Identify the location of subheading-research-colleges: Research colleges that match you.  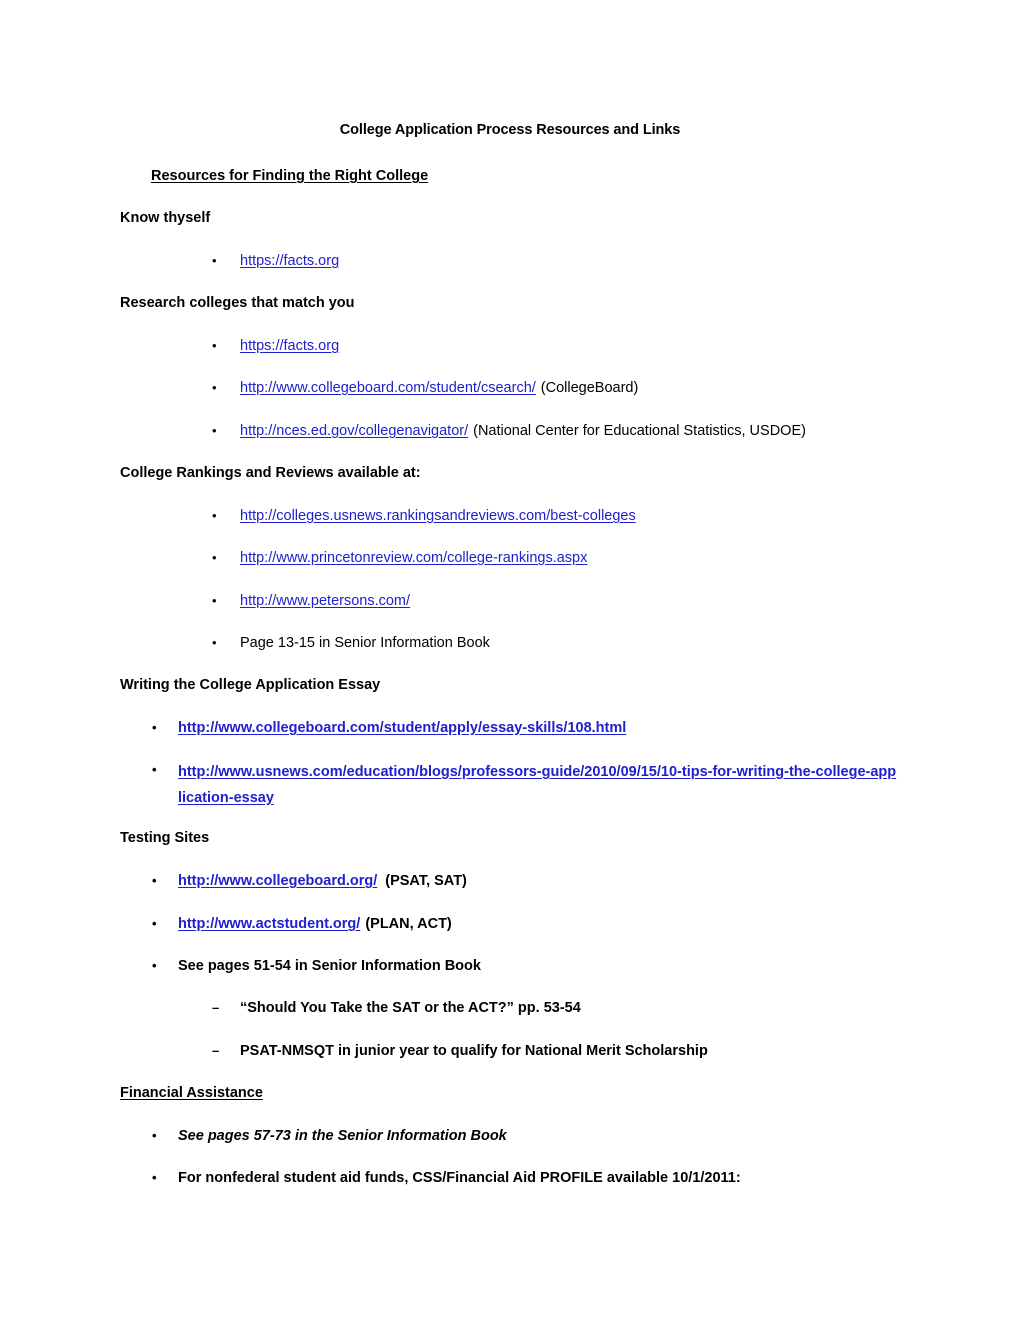
(237, 303).